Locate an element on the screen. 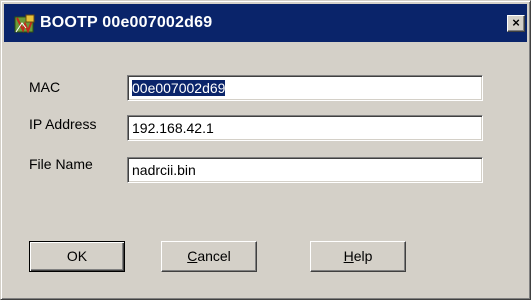 This screenshot has height=300, width=531. cancel-button: Cancel is located at coordinates (209, 256).